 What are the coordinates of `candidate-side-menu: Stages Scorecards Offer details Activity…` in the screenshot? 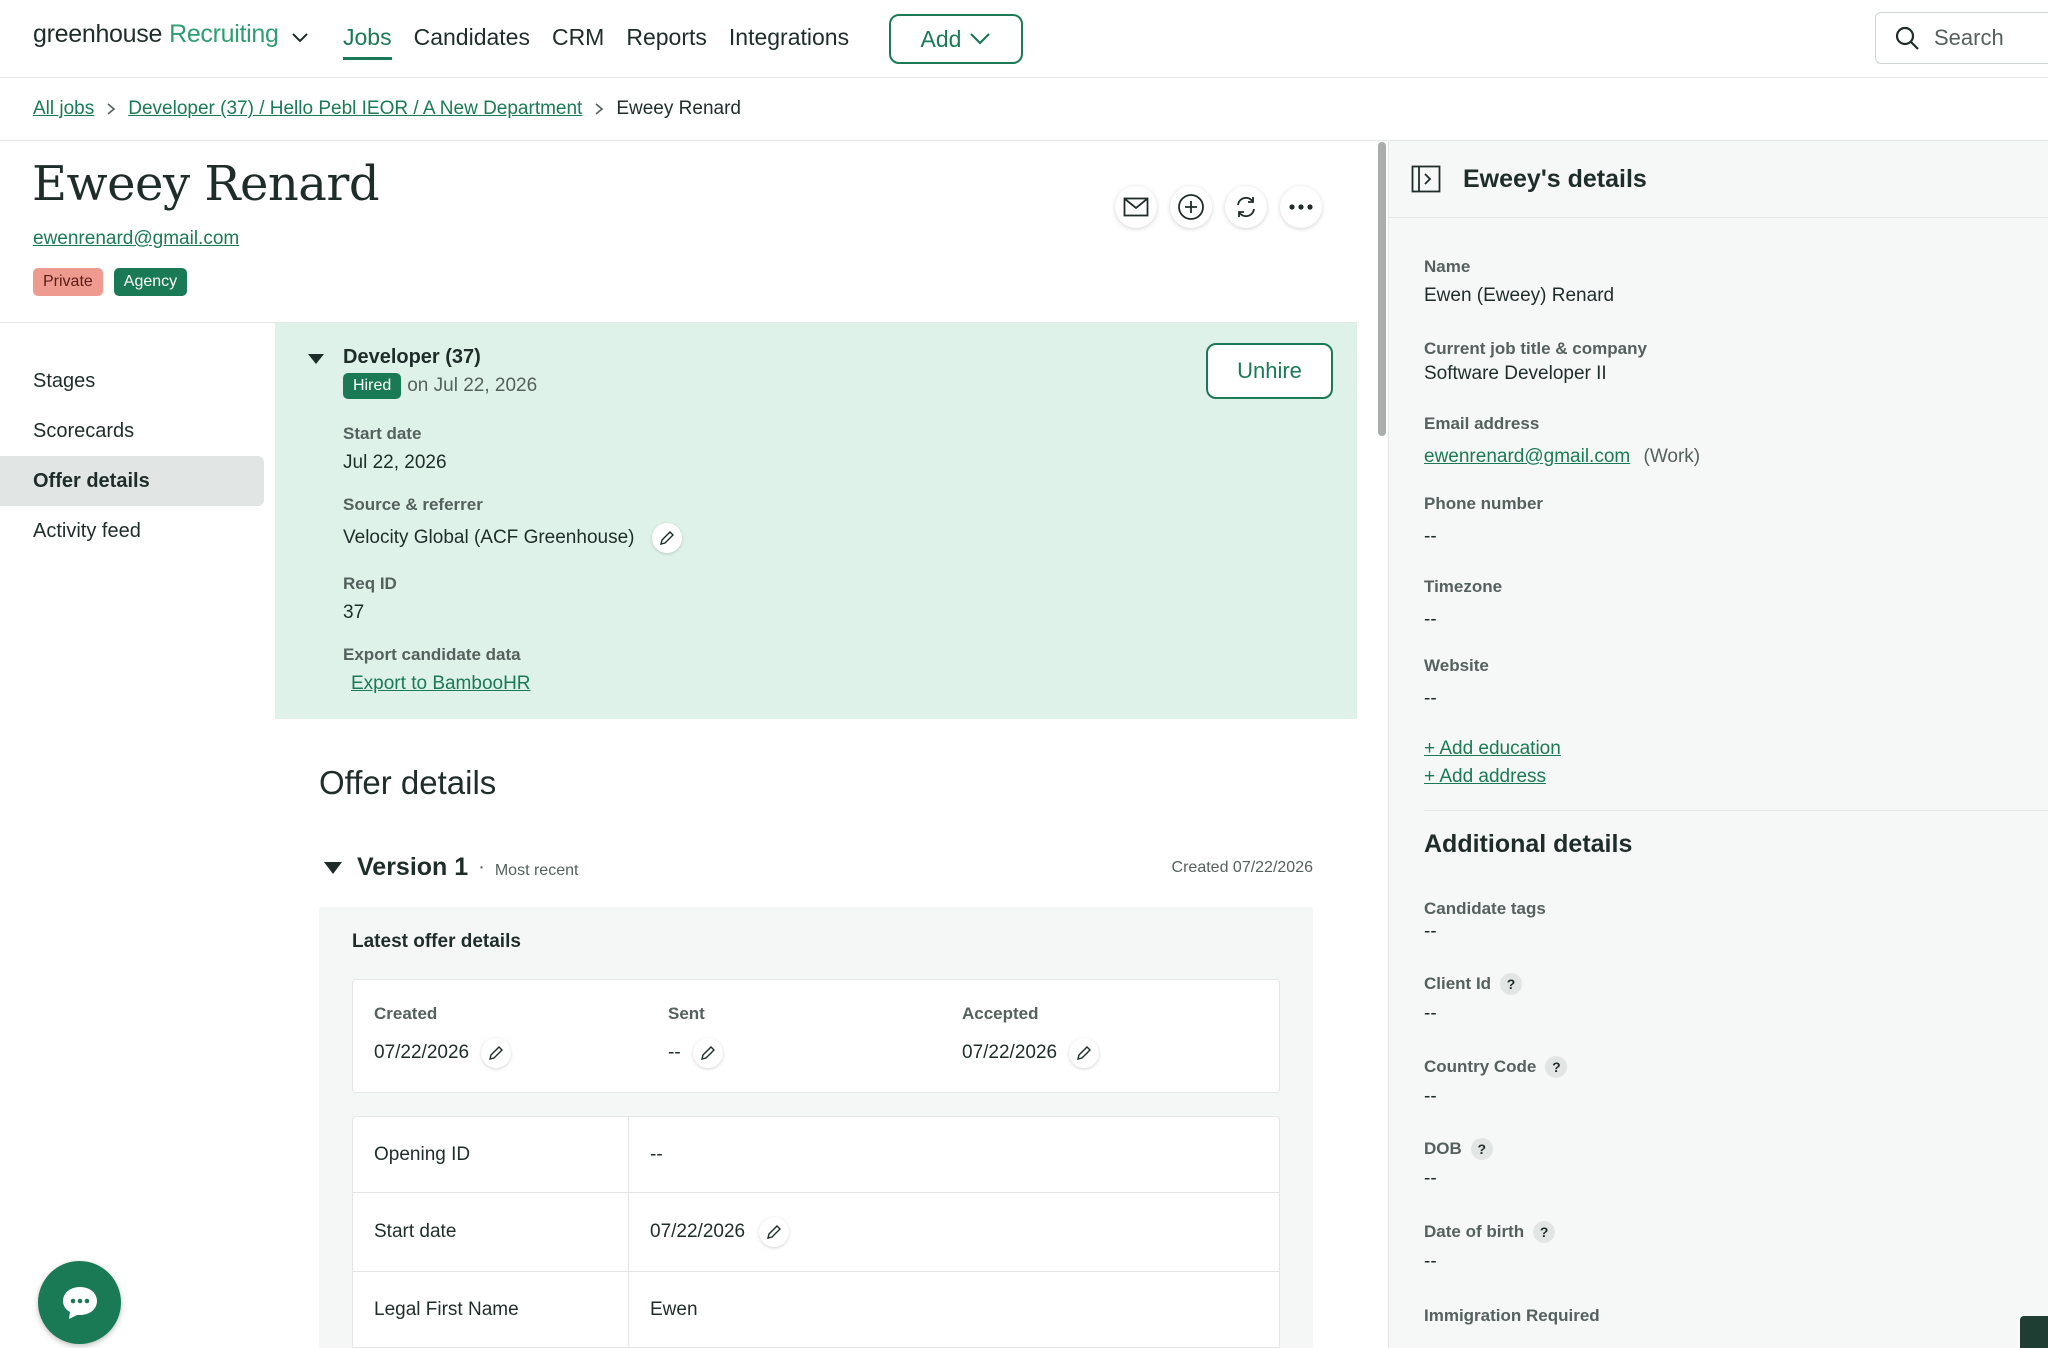 It's located at (132, 456).